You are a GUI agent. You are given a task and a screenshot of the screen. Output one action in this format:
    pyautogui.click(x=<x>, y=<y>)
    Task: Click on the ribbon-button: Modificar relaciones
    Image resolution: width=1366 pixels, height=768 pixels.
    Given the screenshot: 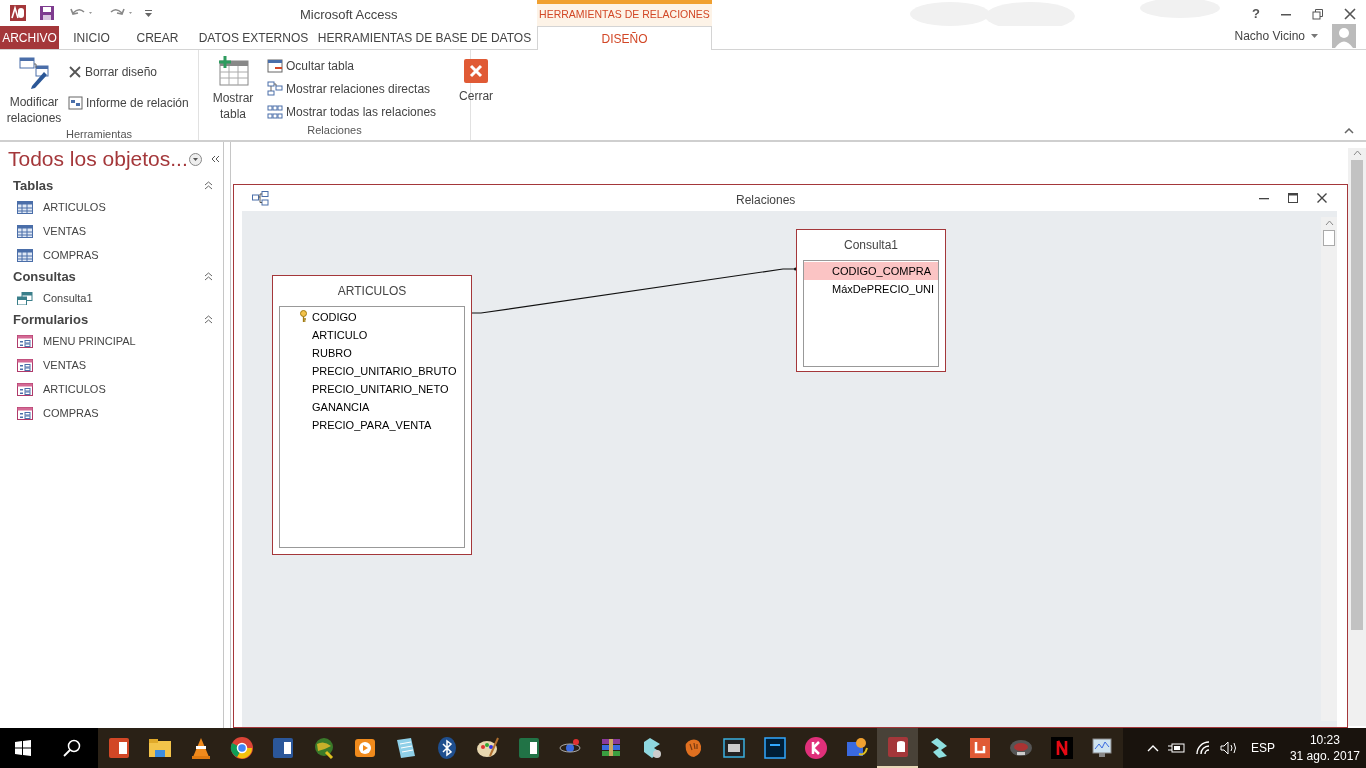 What is the action you would take?
    pyautogui.click(x=34, y=90)
    